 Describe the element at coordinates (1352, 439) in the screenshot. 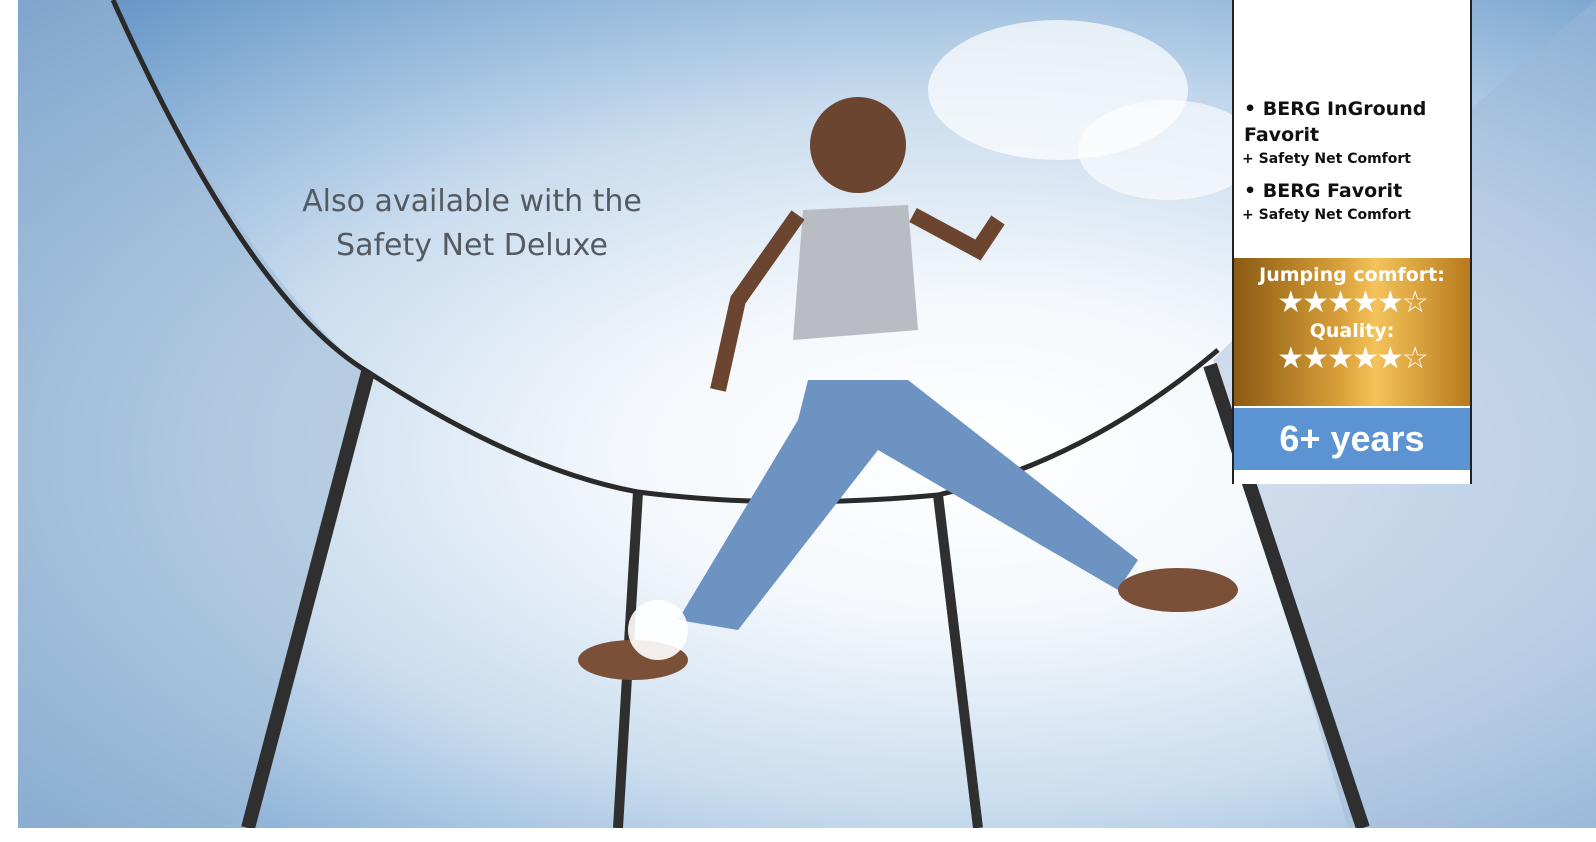

I see `age-badge: 6+ years` at that location.